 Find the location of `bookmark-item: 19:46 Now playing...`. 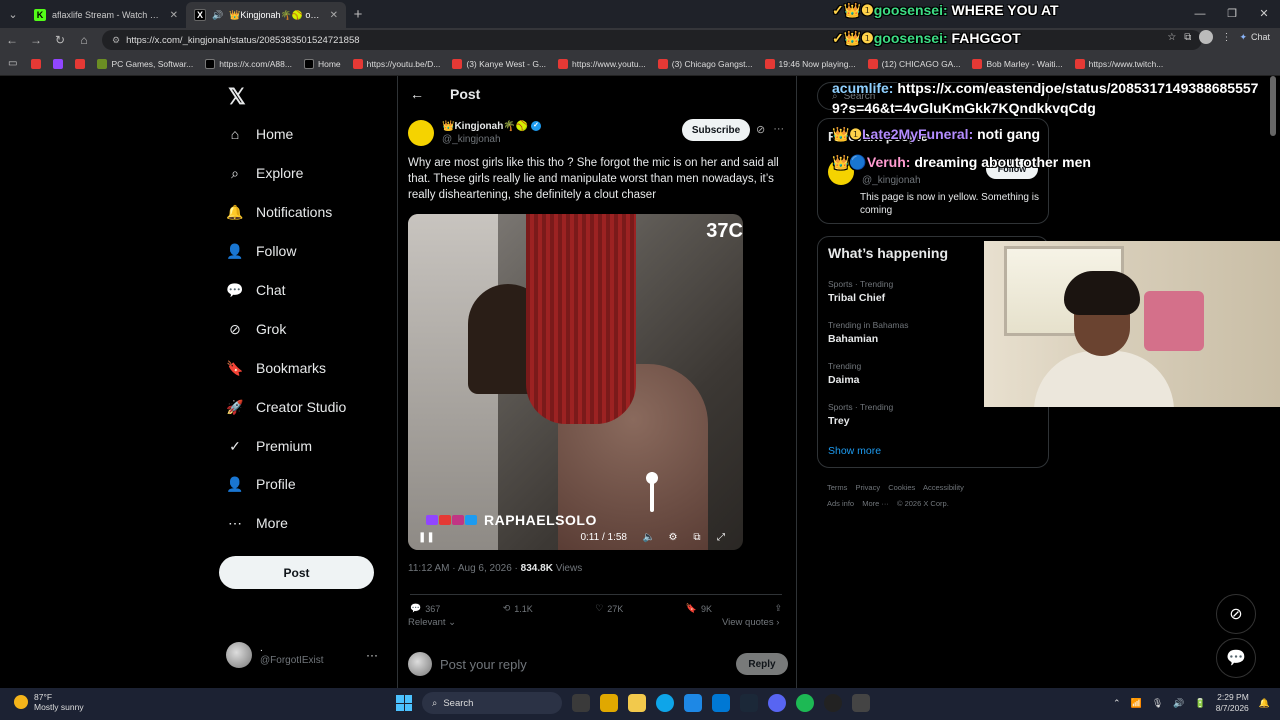

bookmark-item: 19:46 Now playing... is located at coordinates (810, 63).